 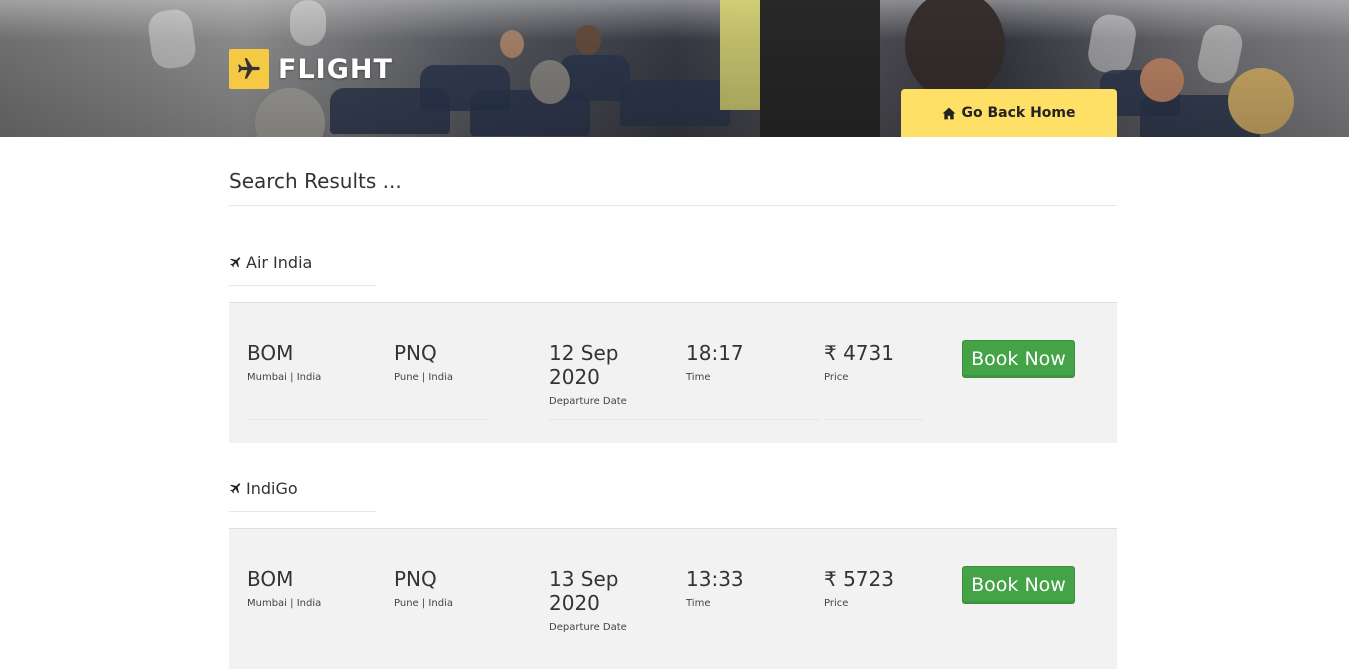 I want to click on departure-date-cell: 12 Sep 2020 Departure Date, so click(x=588, y=374).